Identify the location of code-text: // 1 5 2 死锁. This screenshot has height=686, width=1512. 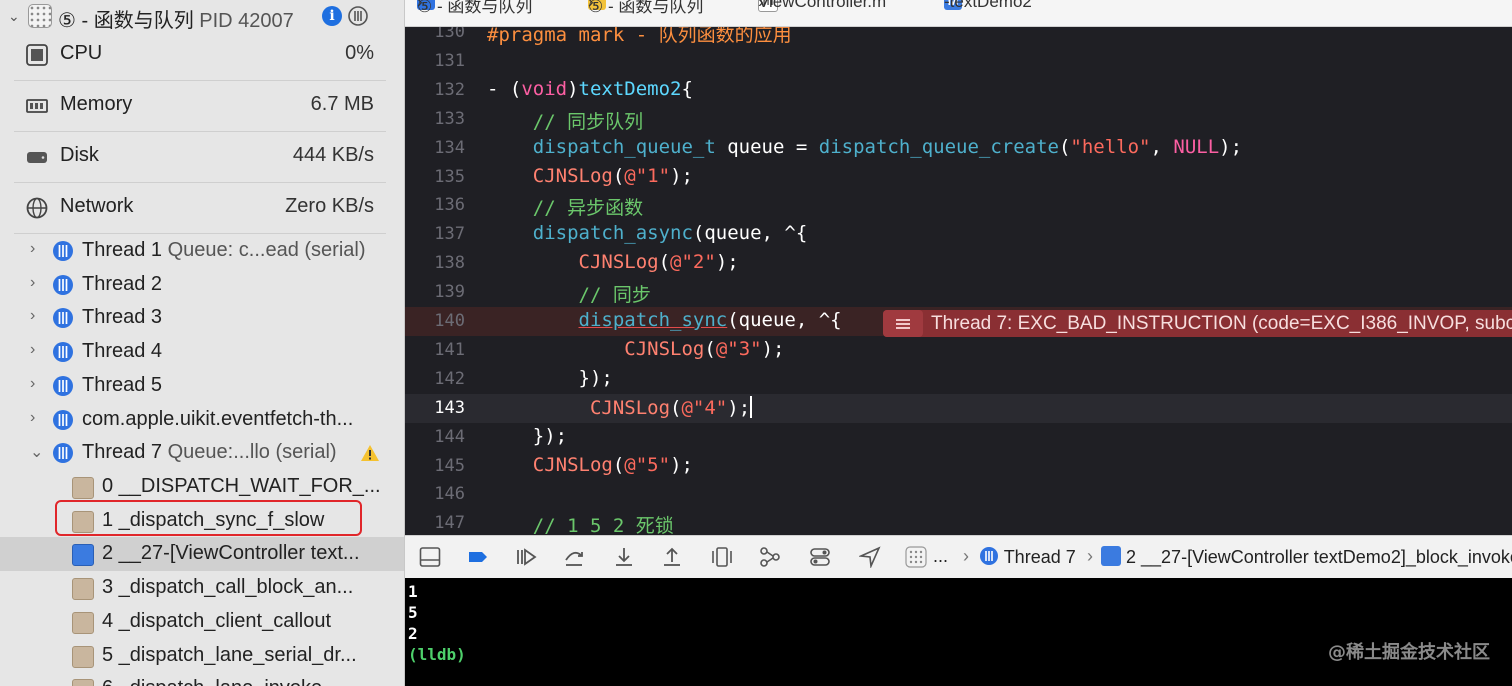
(580, 523).